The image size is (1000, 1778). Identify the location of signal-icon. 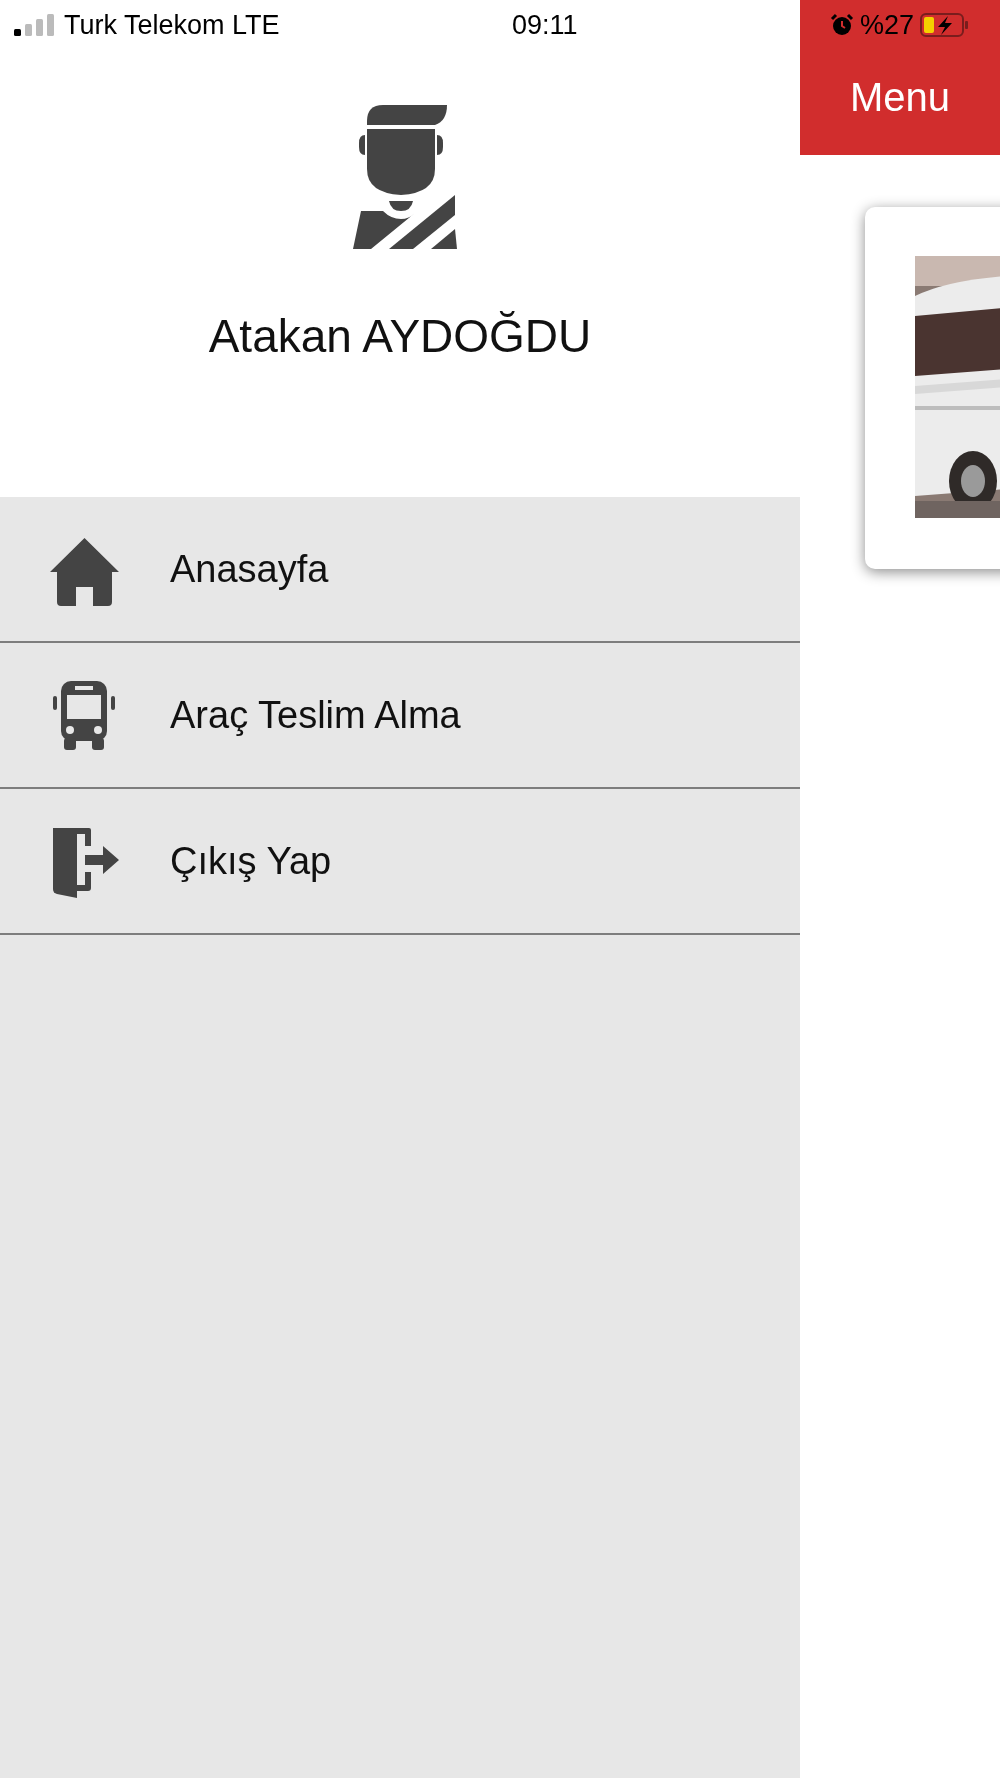
(35, 25).